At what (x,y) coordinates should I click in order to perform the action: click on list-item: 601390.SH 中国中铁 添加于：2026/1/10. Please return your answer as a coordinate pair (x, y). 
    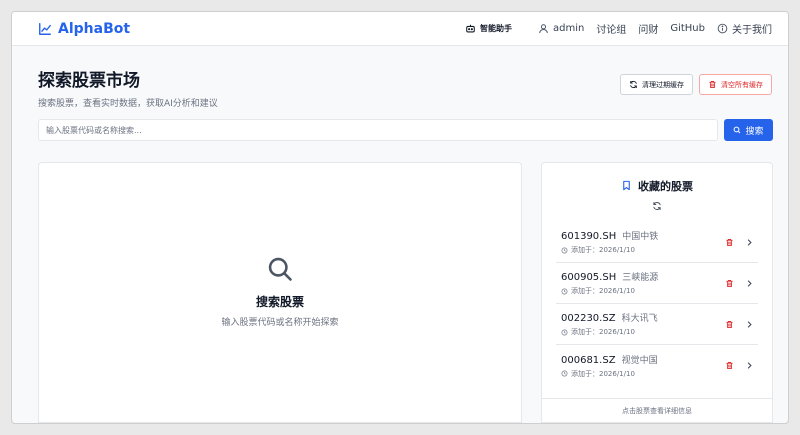
    Looking at the image, I should click on (657, 242).